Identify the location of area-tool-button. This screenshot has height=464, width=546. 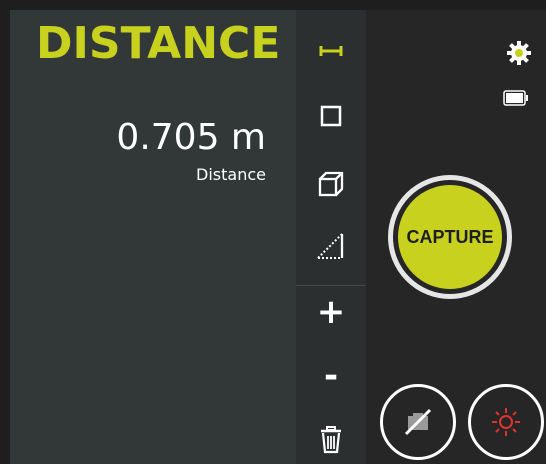
(331, 116).